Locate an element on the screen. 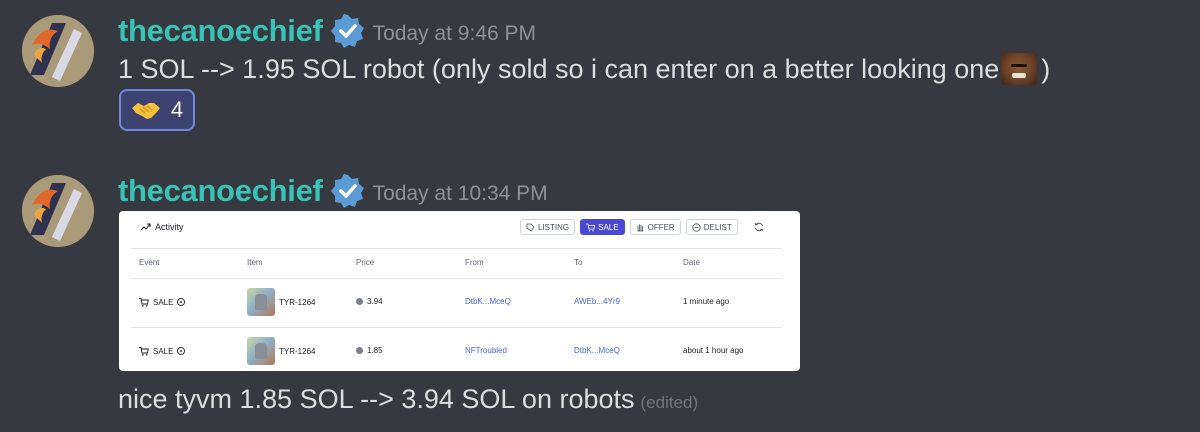  column-header-item: Item is located at coordinates (255, 262).